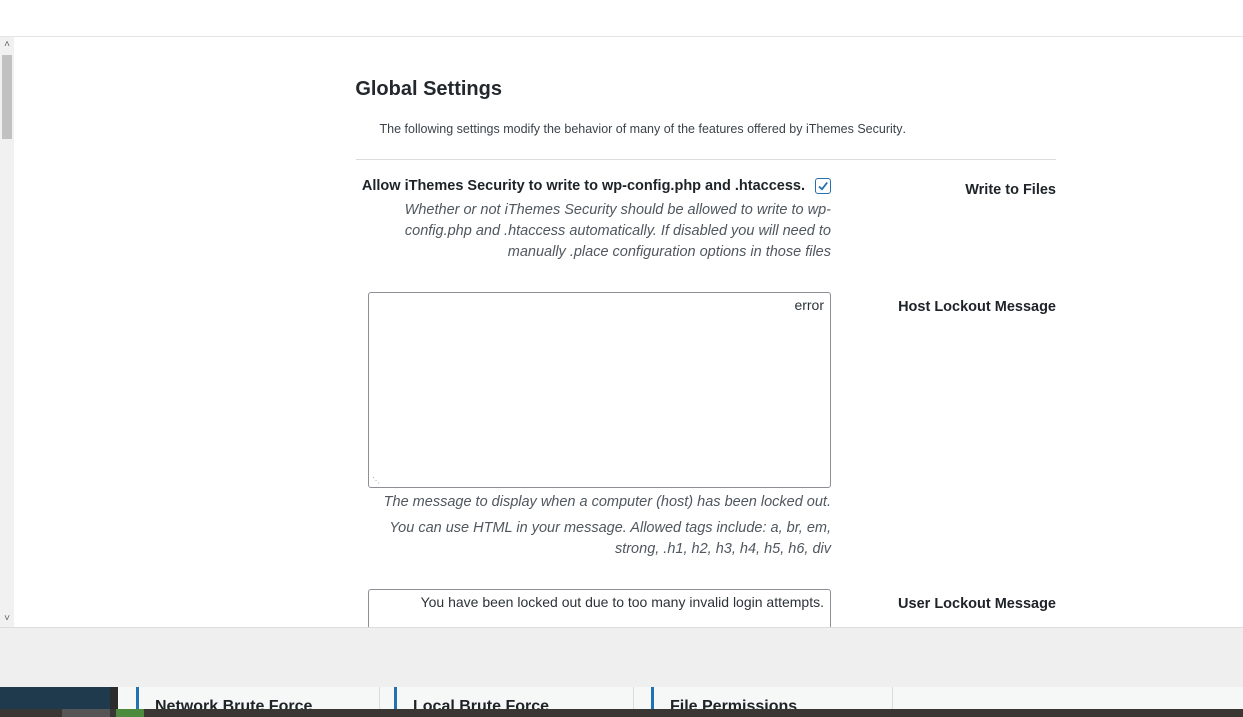  Describe the element at coordinates (376, 481) in the screenshot. I see `resize-grip-icon: ⋰` at that location.